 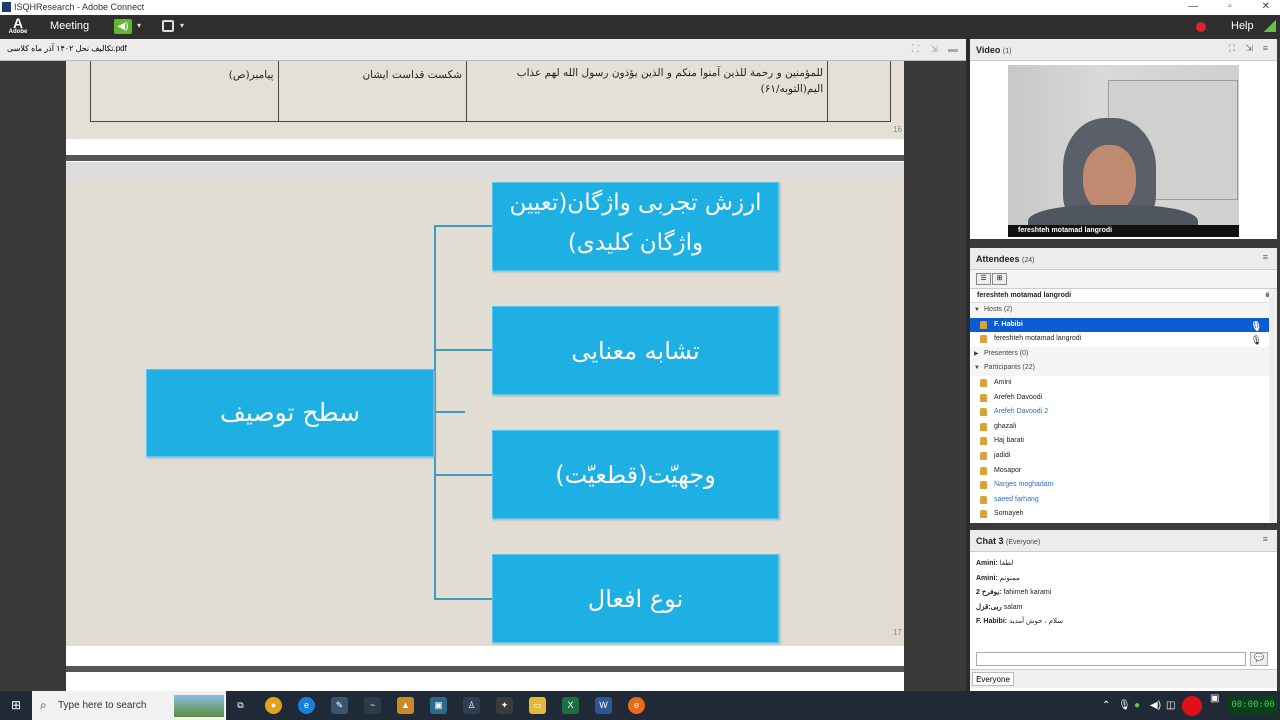 What do you see at coordinates (537, 705) in the screenshot?
I see `file-explorer-icon: ▭` at bounding box center [537, 705].